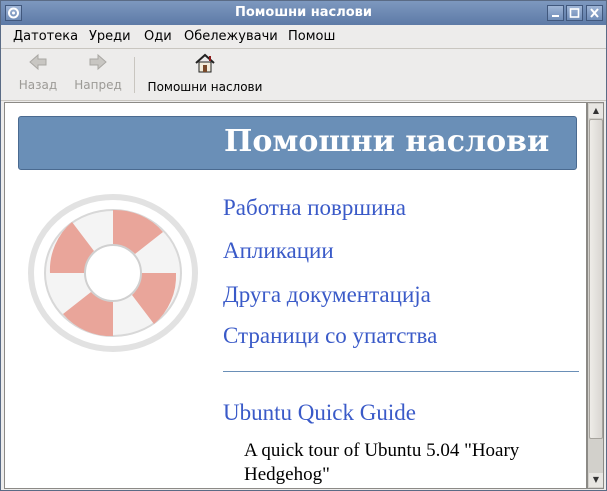 This screenshot has width=607, height=491. I want to click on help-topics-label: Помошни наслови, so click(205, 87).